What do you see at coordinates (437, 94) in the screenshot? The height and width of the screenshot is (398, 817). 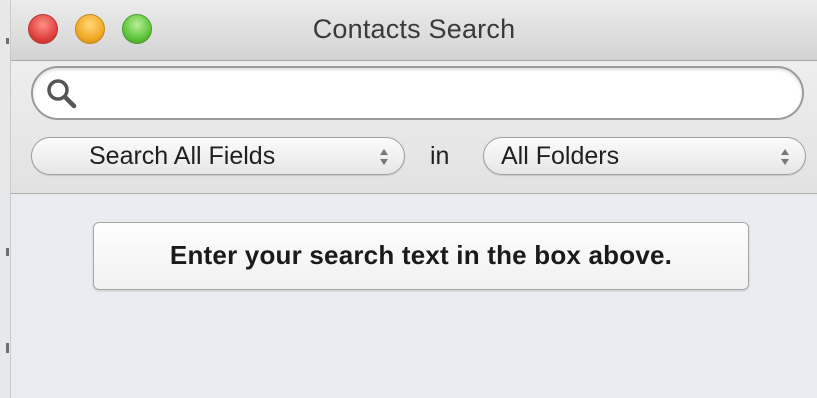 I see `search-input` at bounding box center [437, 94].